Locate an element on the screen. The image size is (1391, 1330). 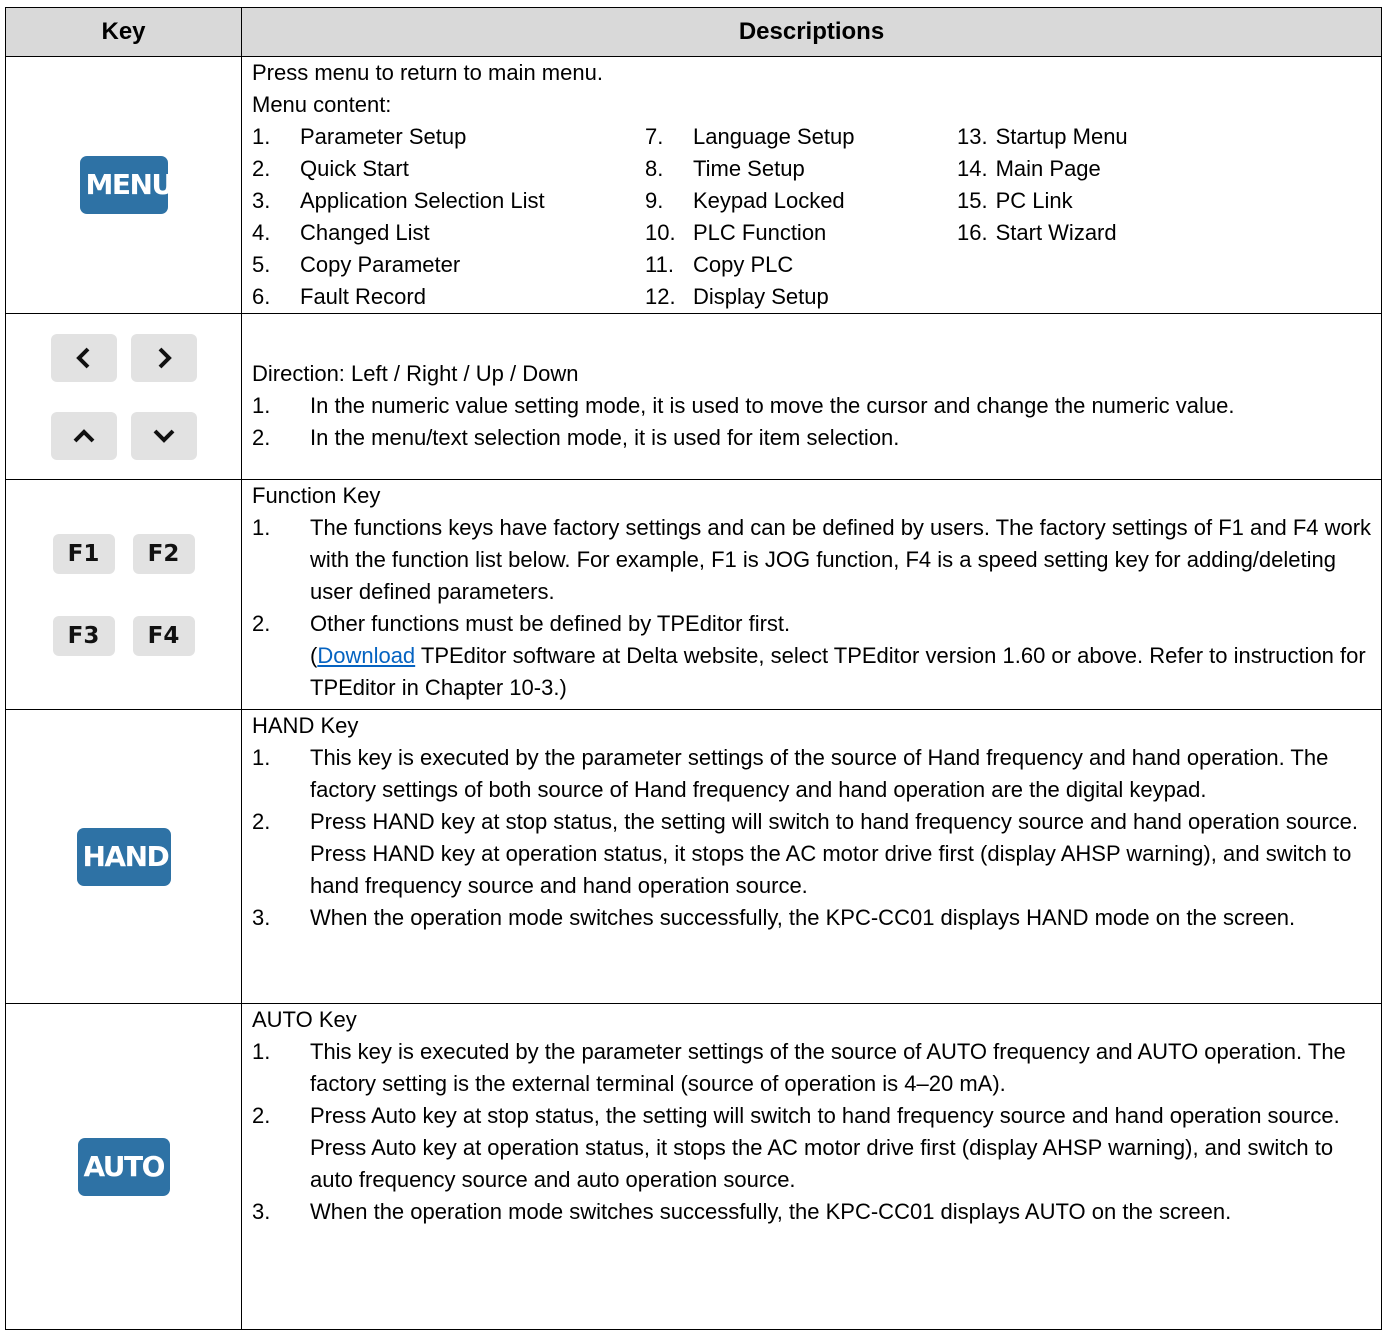
auto-title: AUTO Key is located at coordinates (304, 1019).